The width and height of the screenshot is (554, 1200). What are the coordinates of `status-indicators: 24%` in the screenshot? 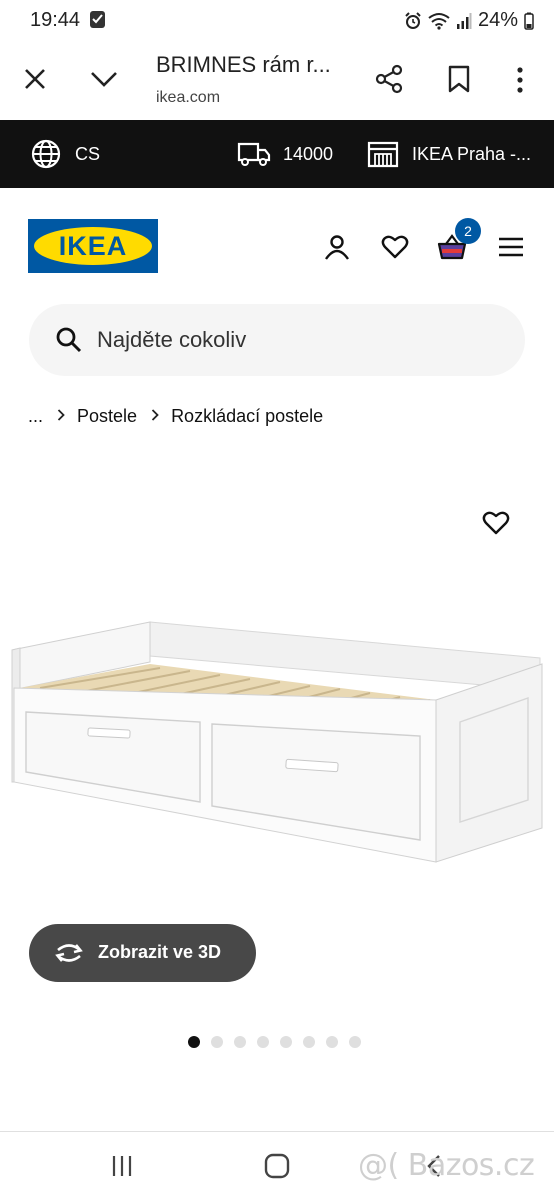 It's located at (469, 20).